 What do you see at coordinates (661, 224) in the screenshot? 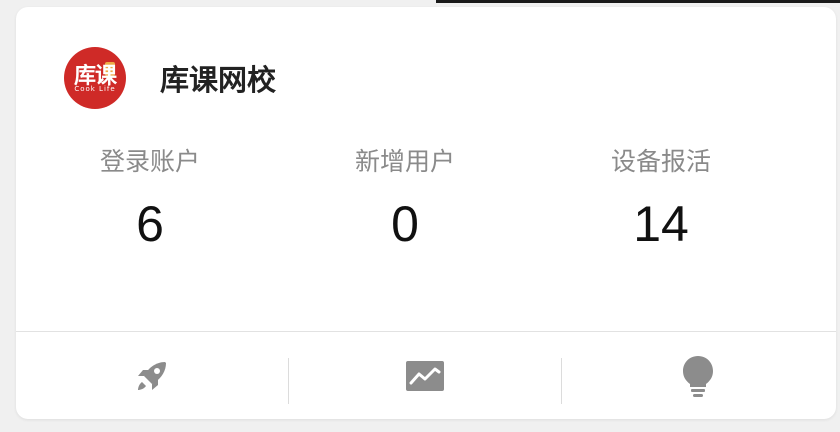
I see `stat-value: 14` at bounding box center [661, 224].